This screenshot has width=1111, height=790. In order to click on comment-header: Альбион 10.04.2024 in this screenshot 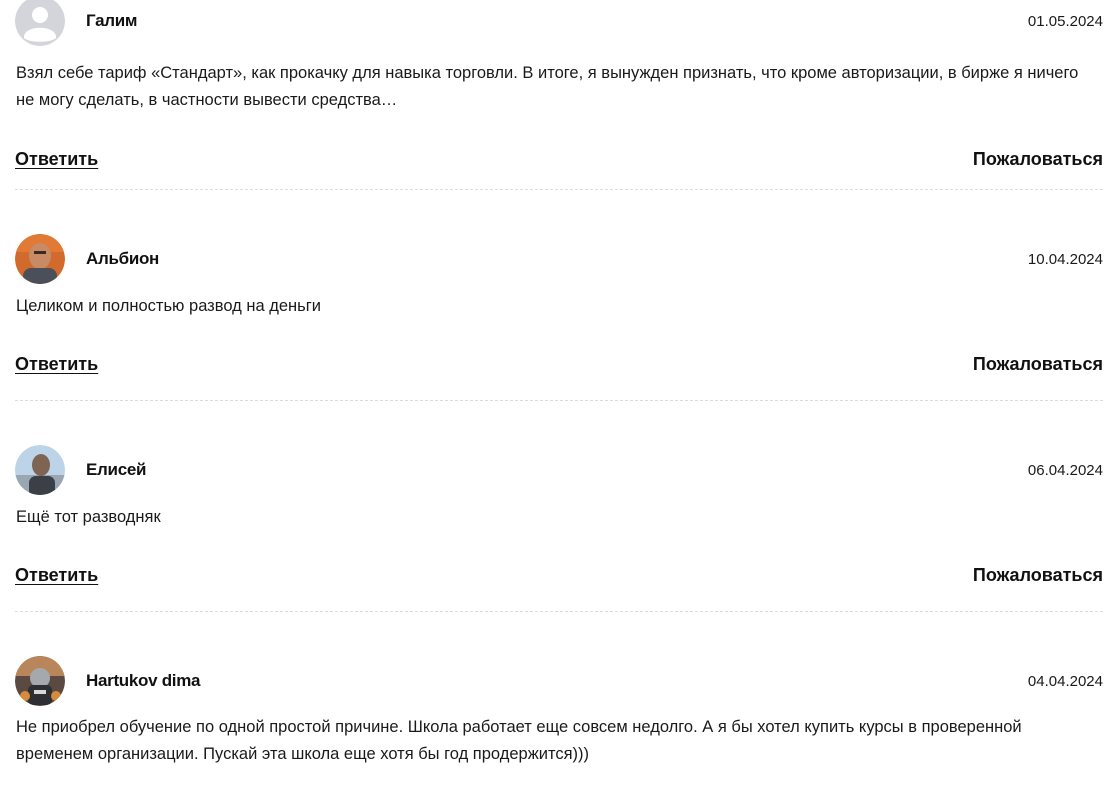, I will do `click(559, 259)`.